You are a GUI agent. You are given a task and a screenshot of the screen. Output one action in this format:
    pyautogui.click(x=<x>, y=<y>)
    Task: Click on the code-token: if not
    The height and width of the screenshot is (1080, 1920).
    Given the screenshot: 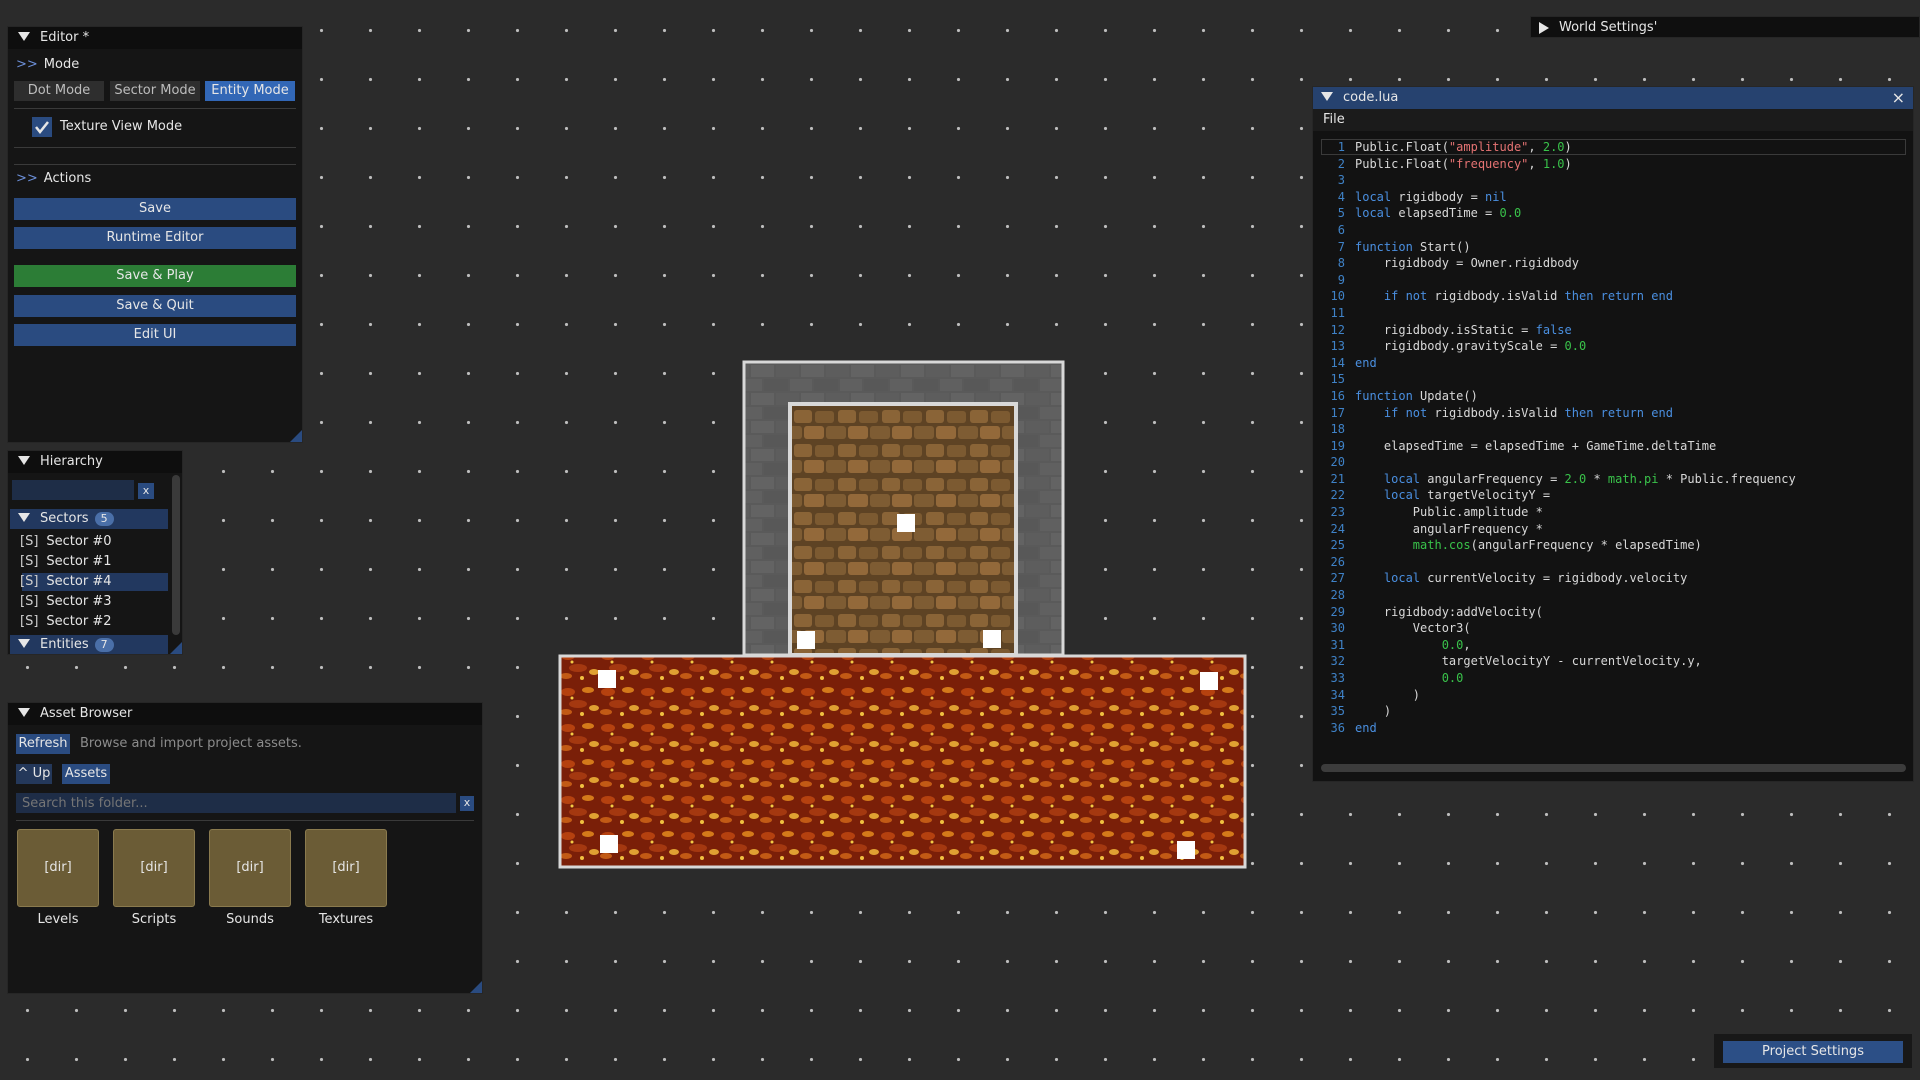 What is the action you would take?
    pyautogui.click(x=1405, y=296)
    